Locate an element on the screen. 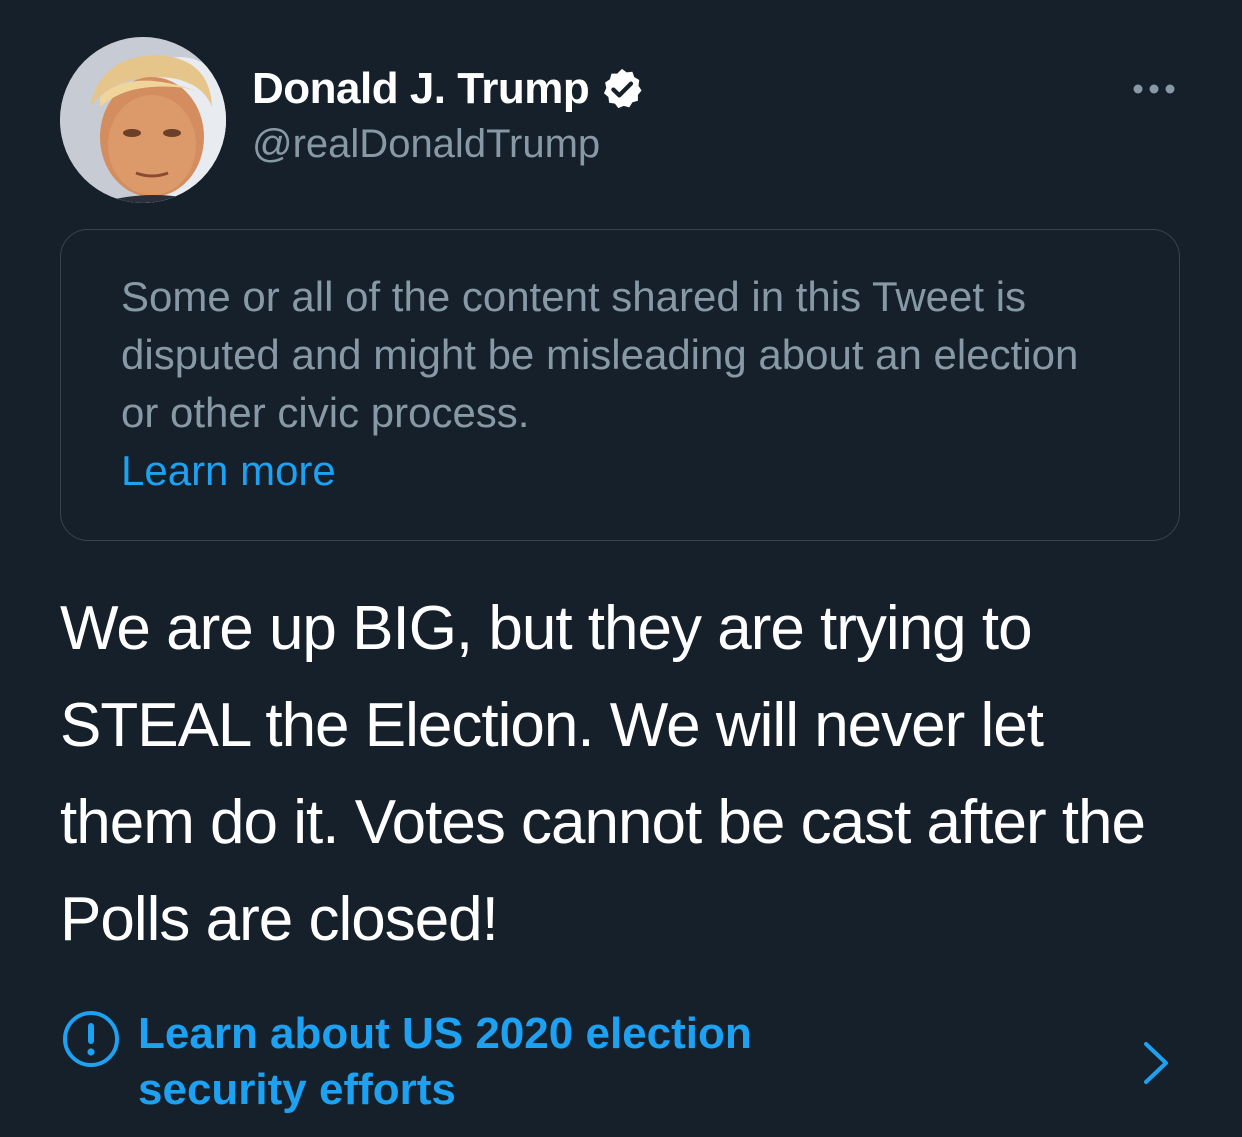 This screenshot has height=1137, width=1242. election-link-line-2: security efforts is located at coordinates (297, 1089).